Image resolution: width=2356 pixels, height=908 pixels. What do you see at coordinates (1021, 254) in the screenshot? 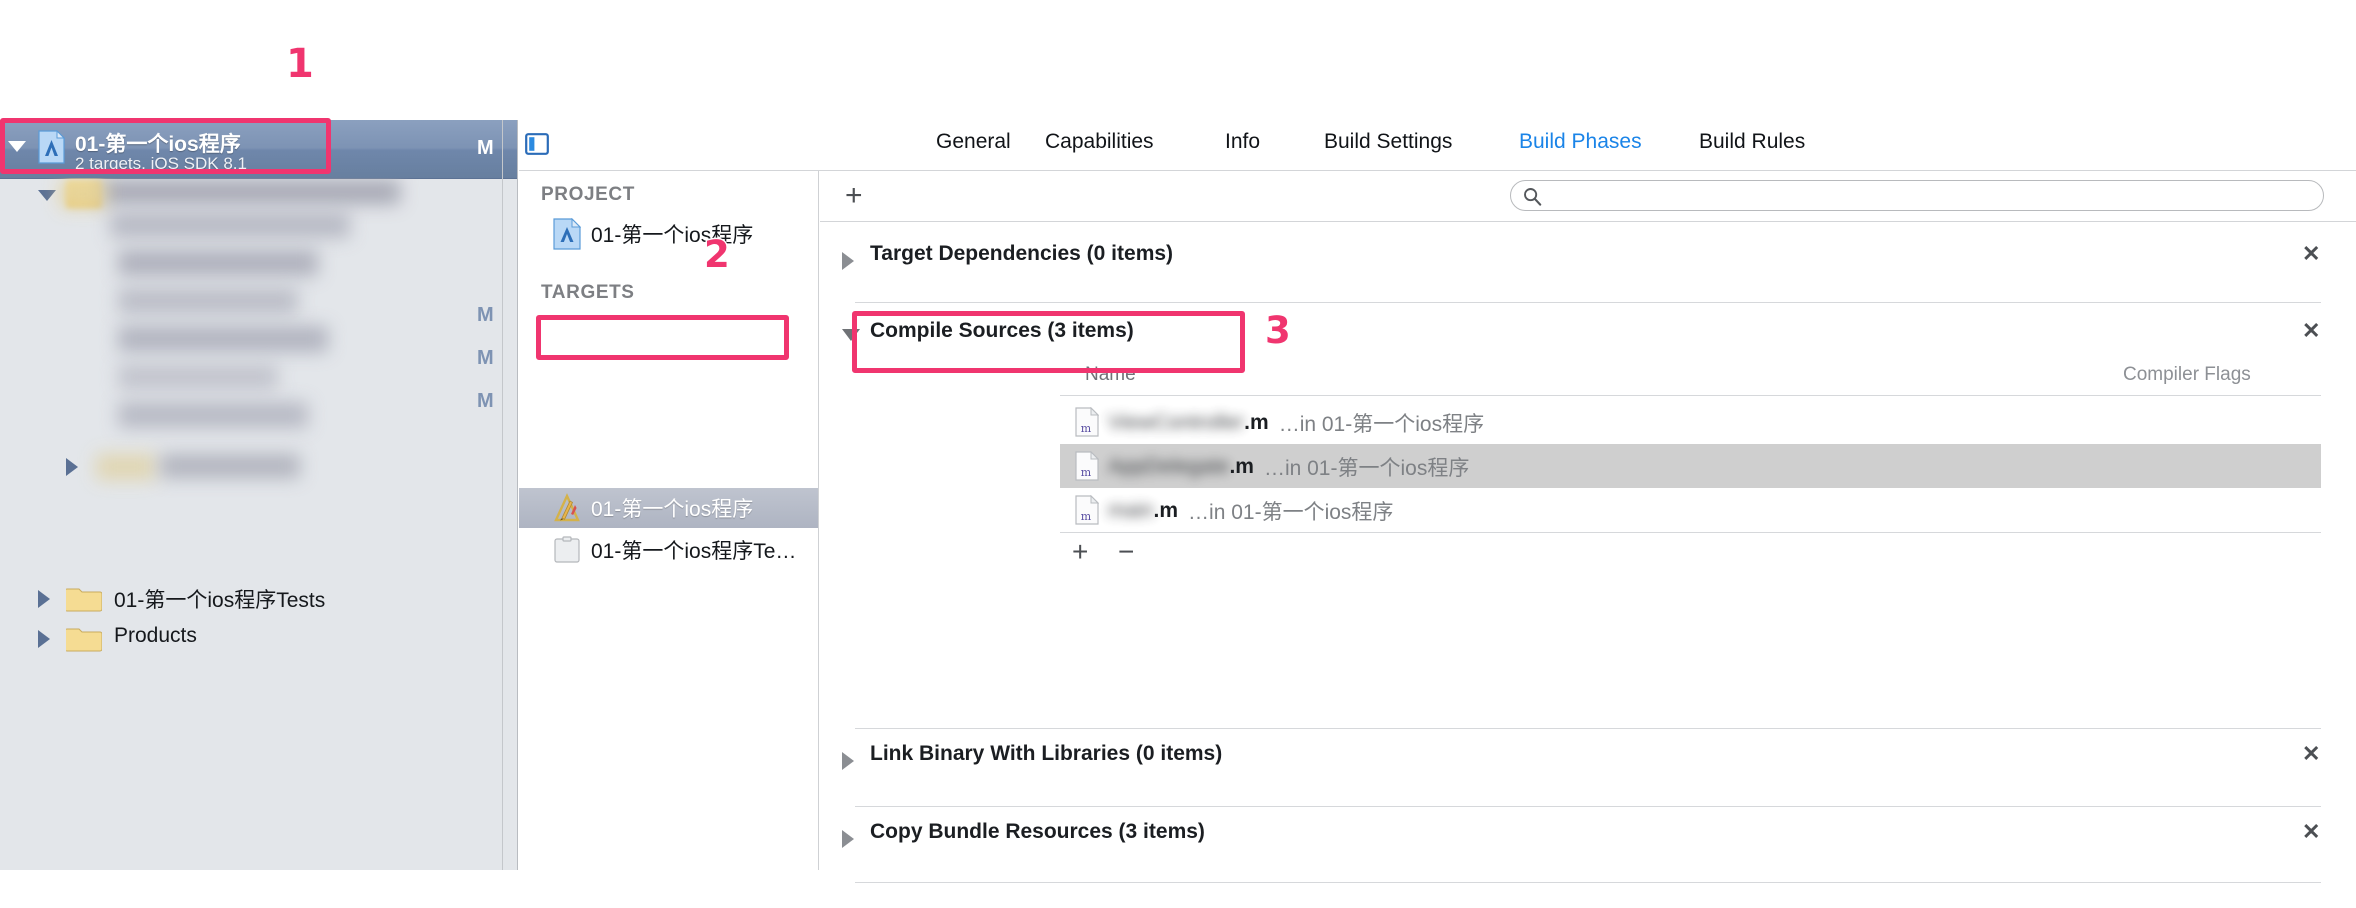
I see `phase-header-target-dependencies: Target Dependencies (0 items)` at bounding box center [1021, 254].